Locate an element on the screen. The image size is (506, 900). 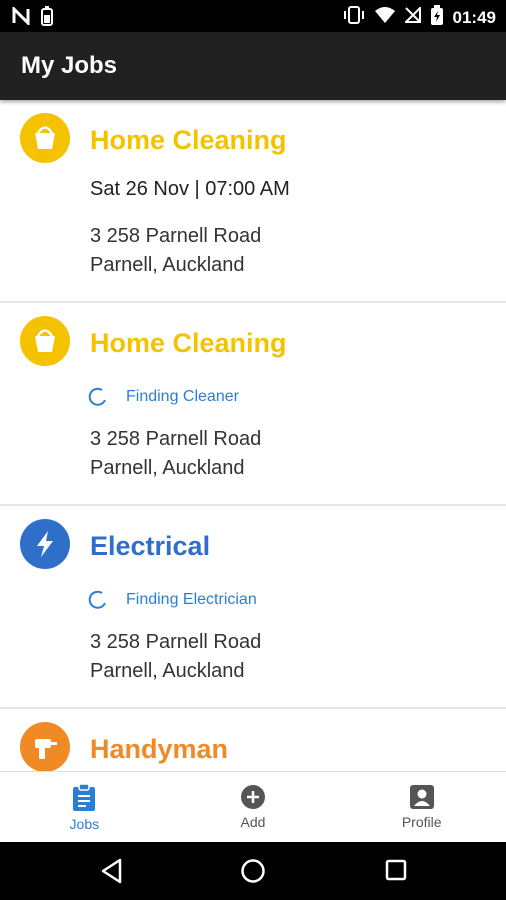
recents-button is located at coordinates (396, 872).